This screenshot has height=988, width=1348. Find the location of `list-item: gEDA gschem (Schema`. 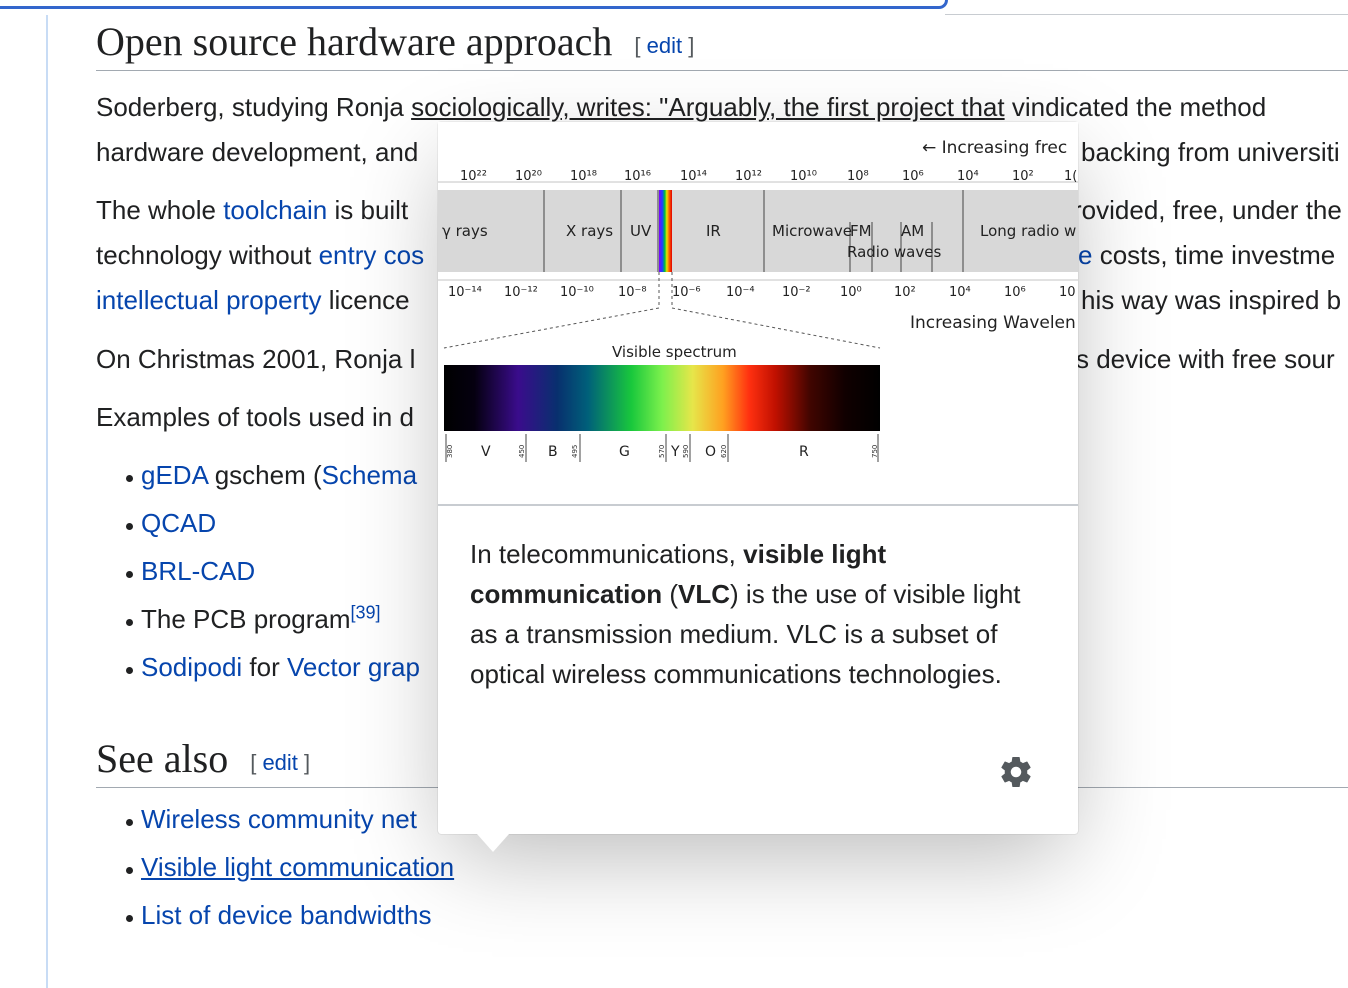

list-item: gEDA gschem (Schema is located at coordinates (258, 484).